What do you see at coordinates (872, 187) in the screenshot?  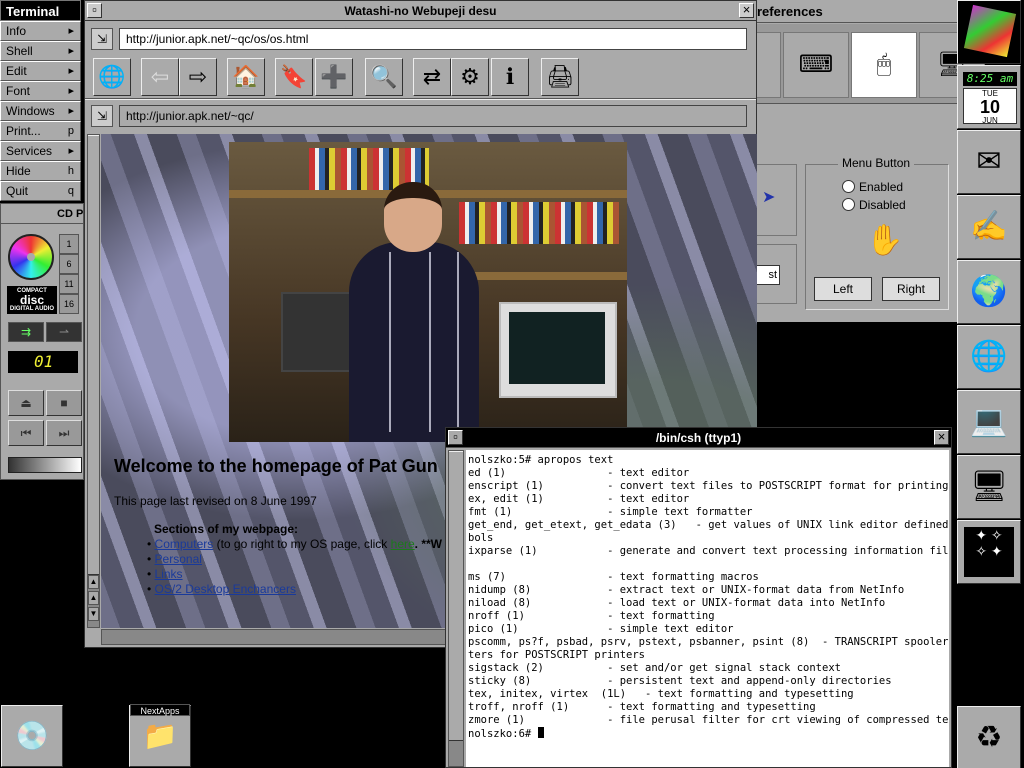 I see `radio-enabled: Enabled` at bounding box center [872, 187].